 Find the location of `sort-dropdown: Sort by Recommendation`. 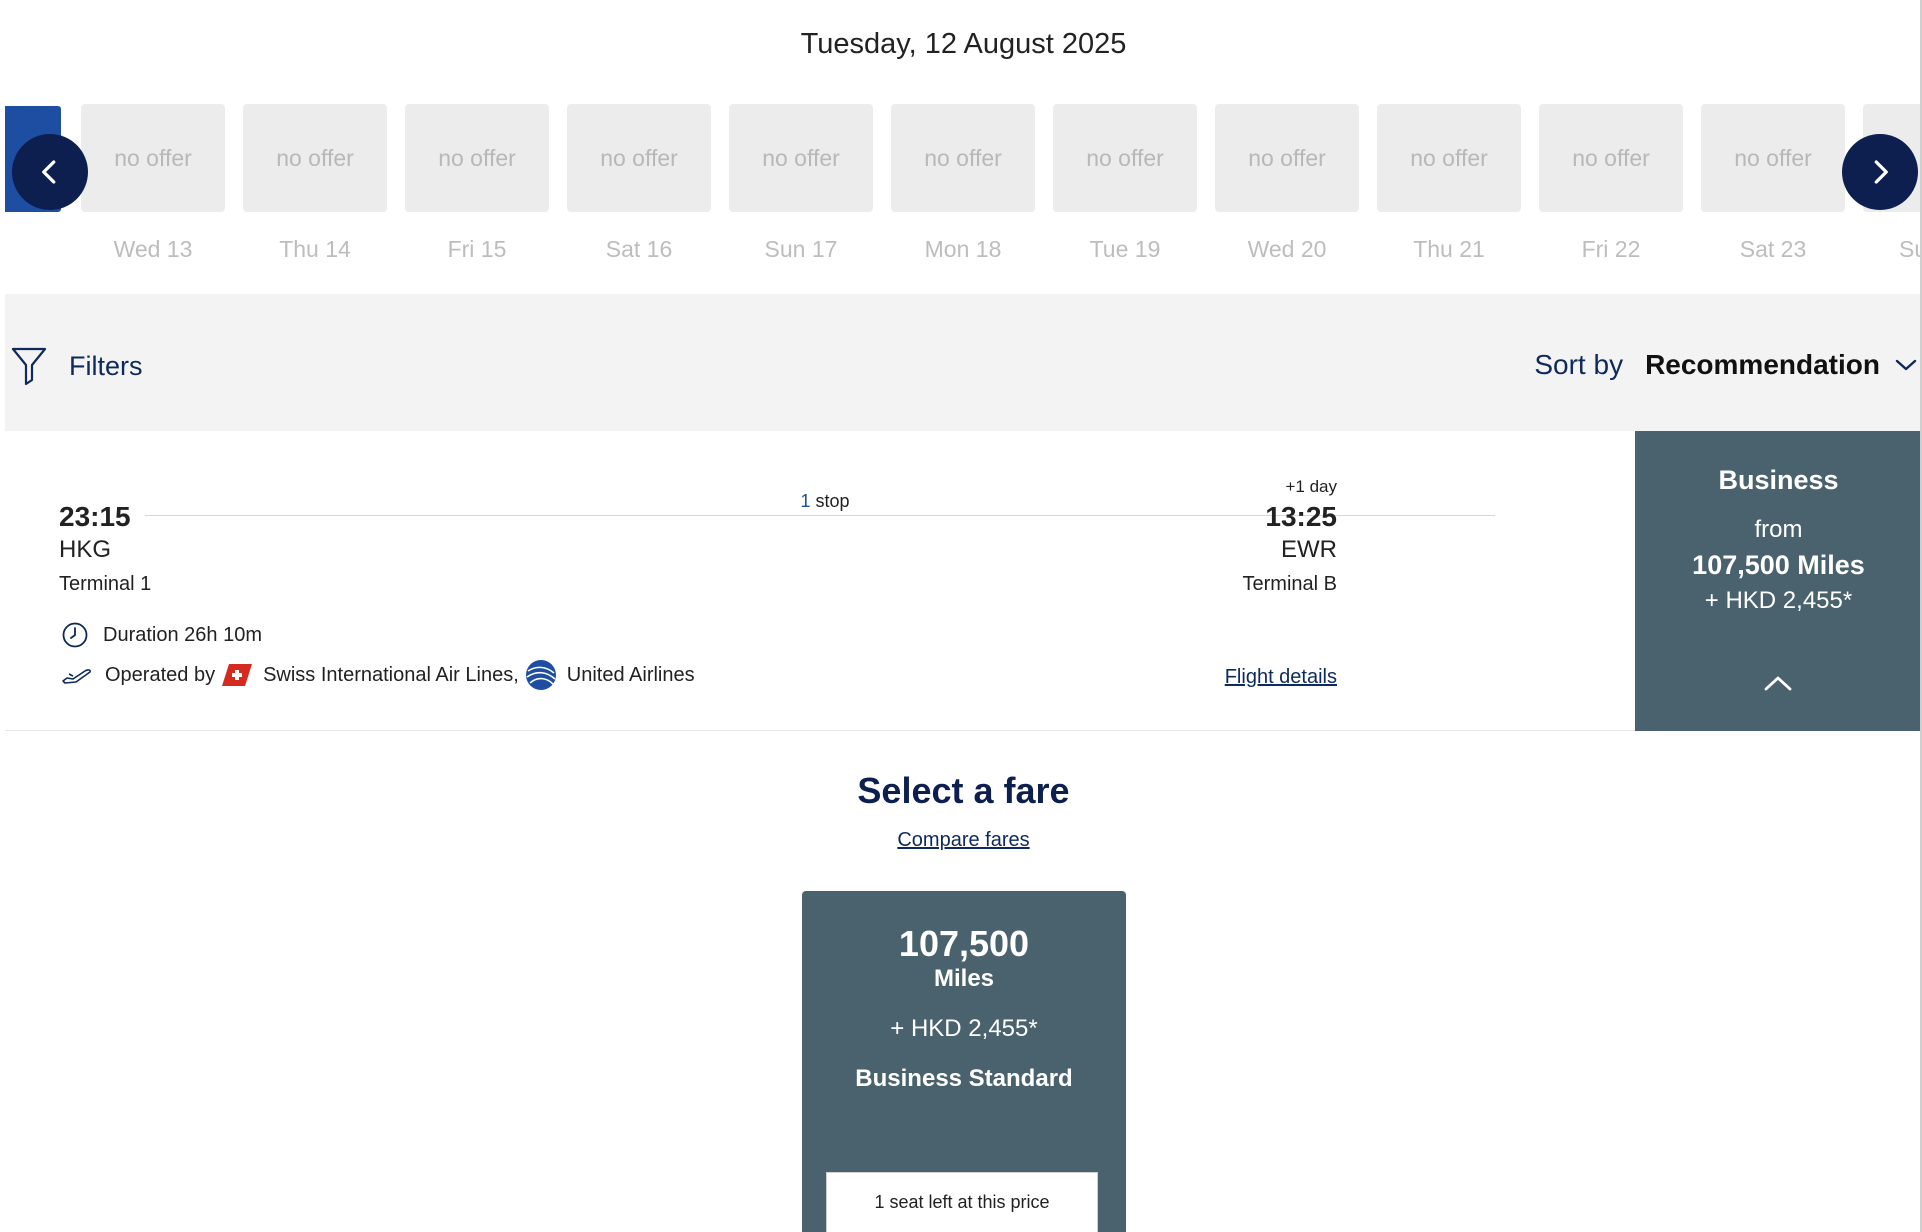

sort-dropdown: Sort by Recommendation is located at coordinates (1726, 365).